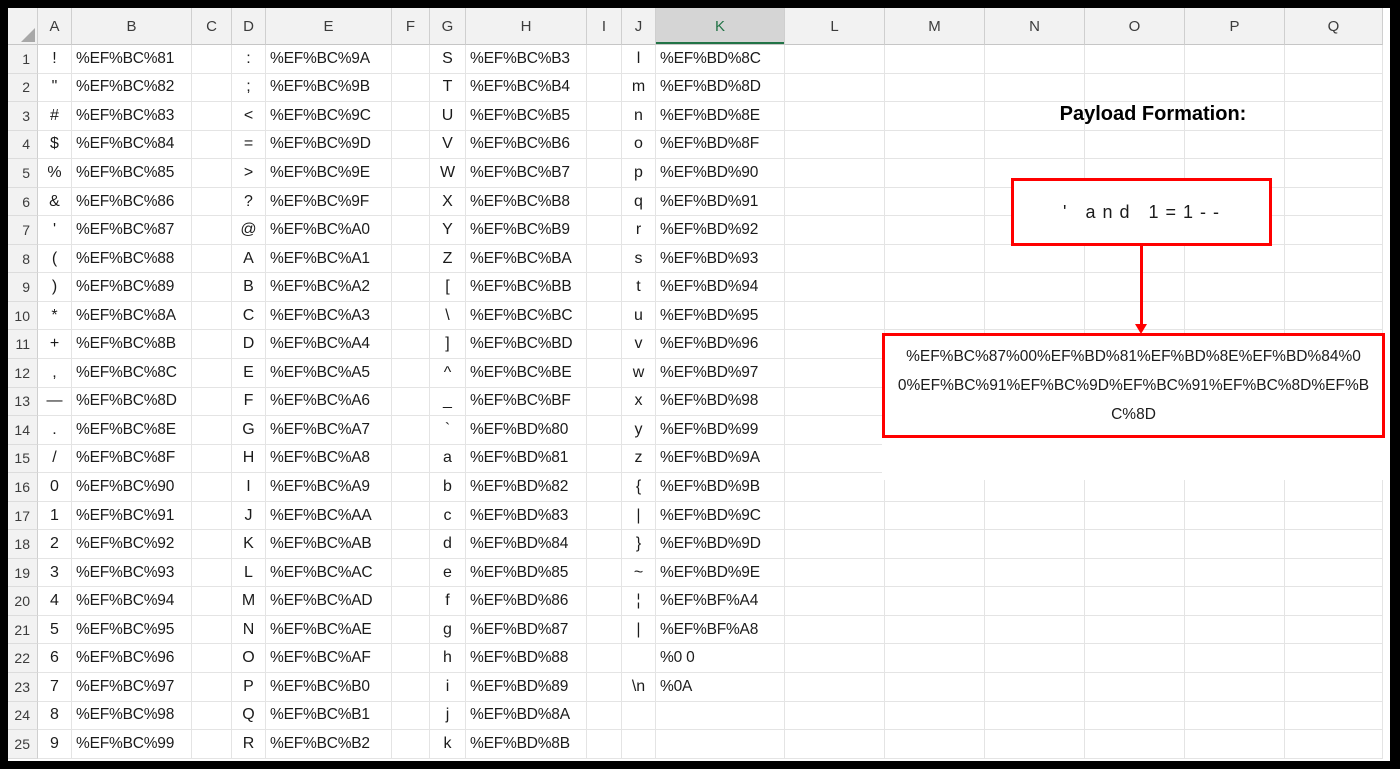 The height and width of the screenshot is (769, 1400). What do you see at coordinates (132, 173) in the screenshot?
I see `cell-B5: %EF%BC%85` at bounding box center [132, 173].